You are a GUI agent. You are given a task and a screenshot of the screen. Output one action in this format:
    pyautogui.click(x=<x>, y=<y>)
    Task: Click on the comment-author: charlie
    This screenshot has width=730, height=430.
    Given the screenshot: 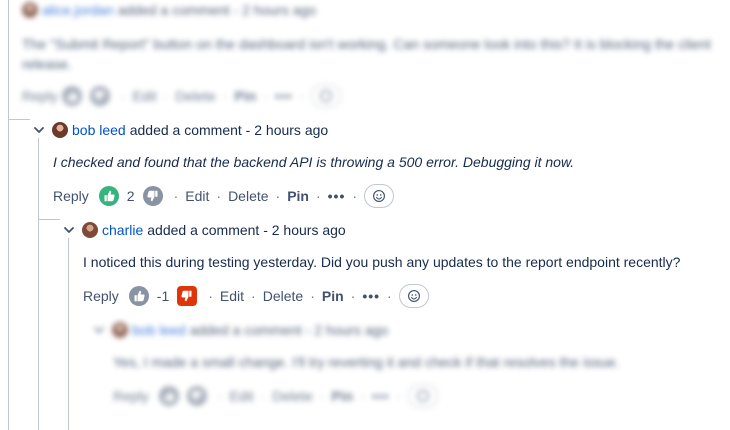 What is the action you would take?
    pyautogui.click(x=122, y=230)
    